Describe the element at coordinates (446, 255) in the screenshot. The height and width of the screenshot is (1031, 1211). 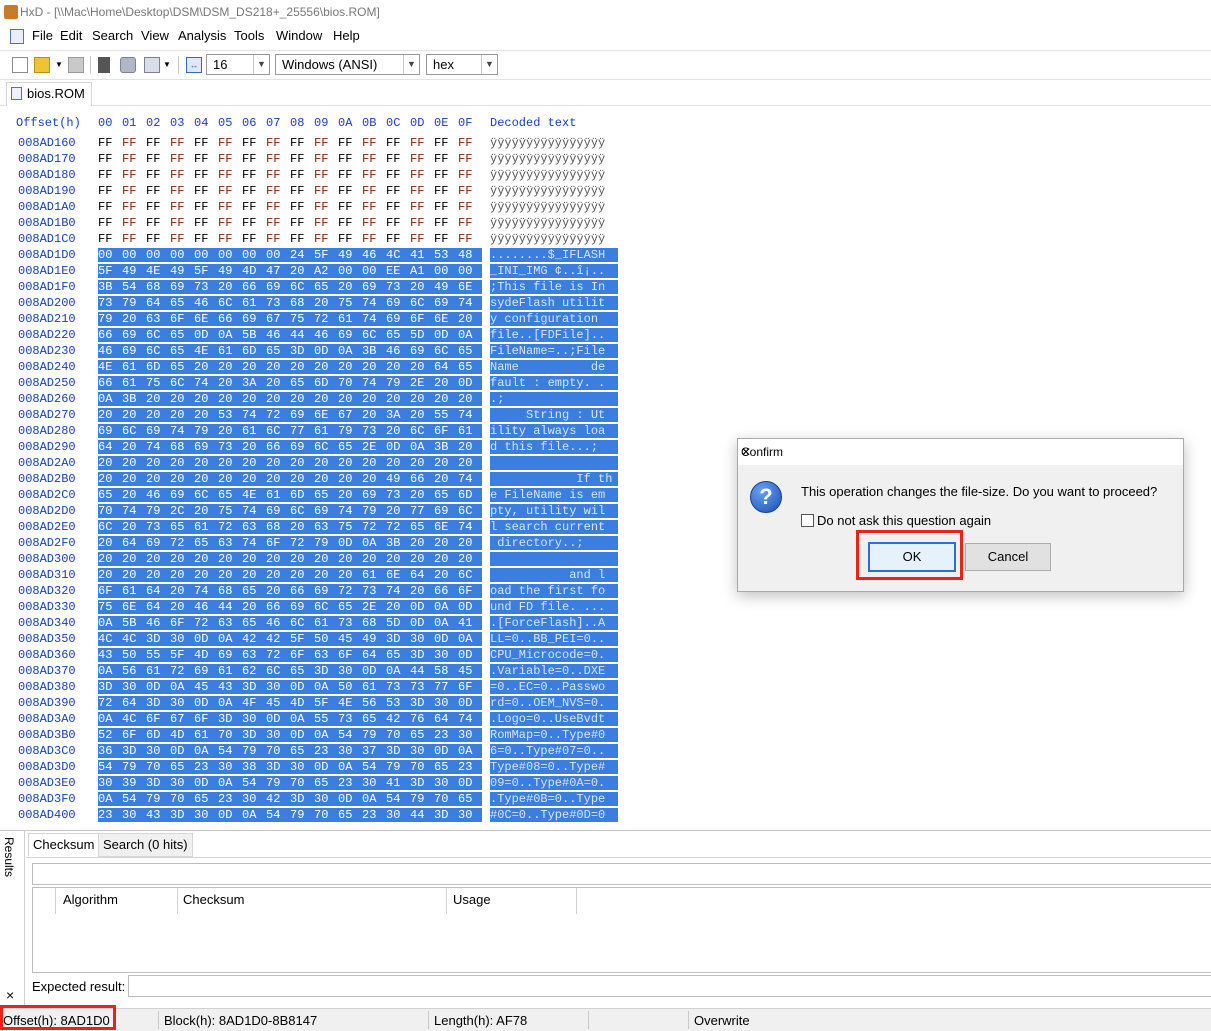
I see `hex-byte: 53` at that location.